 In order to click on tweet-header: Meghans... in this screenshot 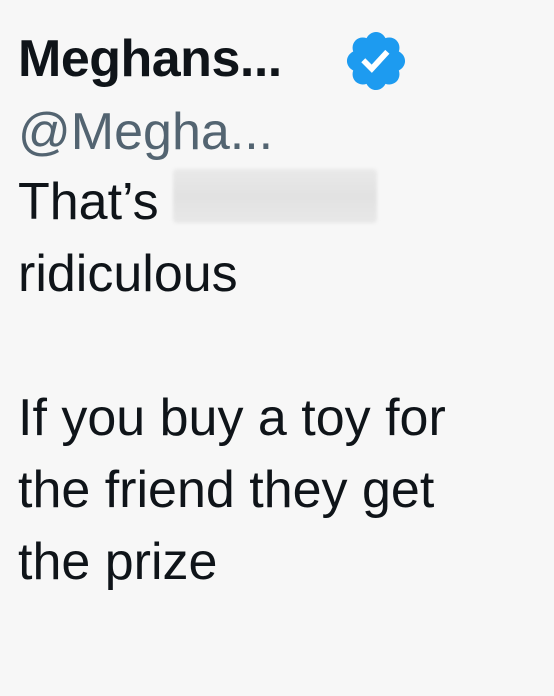, I will do `click(278, 59)`.